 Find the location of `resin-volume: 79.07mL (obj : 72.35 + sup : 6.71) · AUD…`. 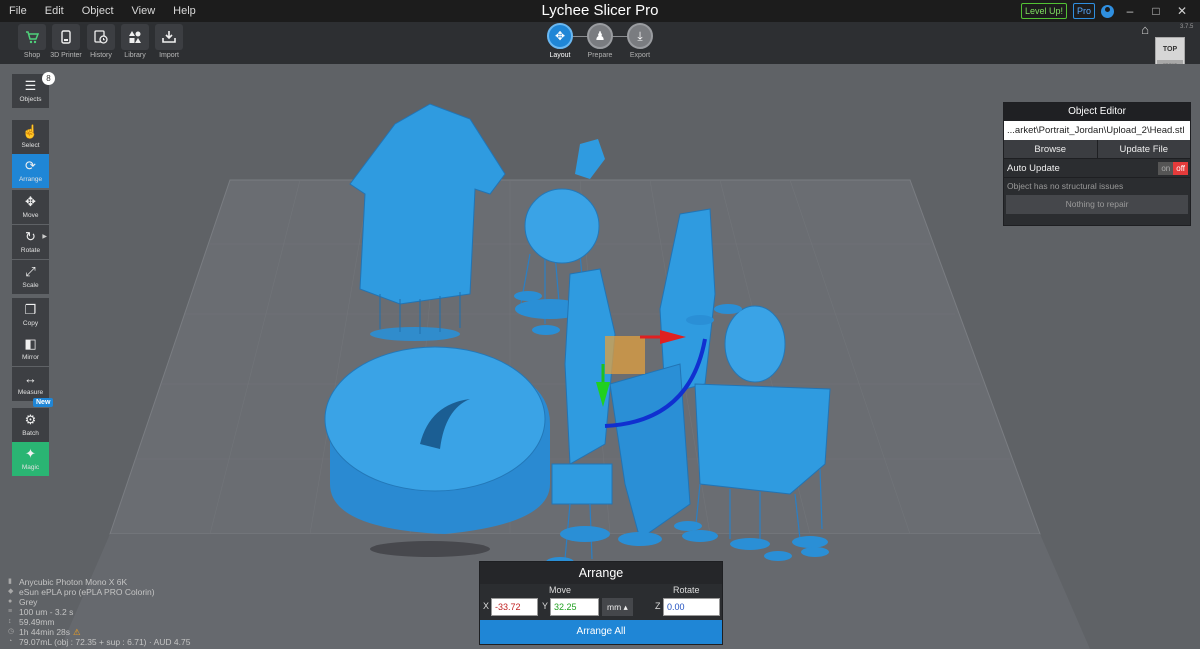

resin-volume: 79.07mL (obj : 72.35 + sup : 6.71) · AUD… is located at coordinates (105, 642).